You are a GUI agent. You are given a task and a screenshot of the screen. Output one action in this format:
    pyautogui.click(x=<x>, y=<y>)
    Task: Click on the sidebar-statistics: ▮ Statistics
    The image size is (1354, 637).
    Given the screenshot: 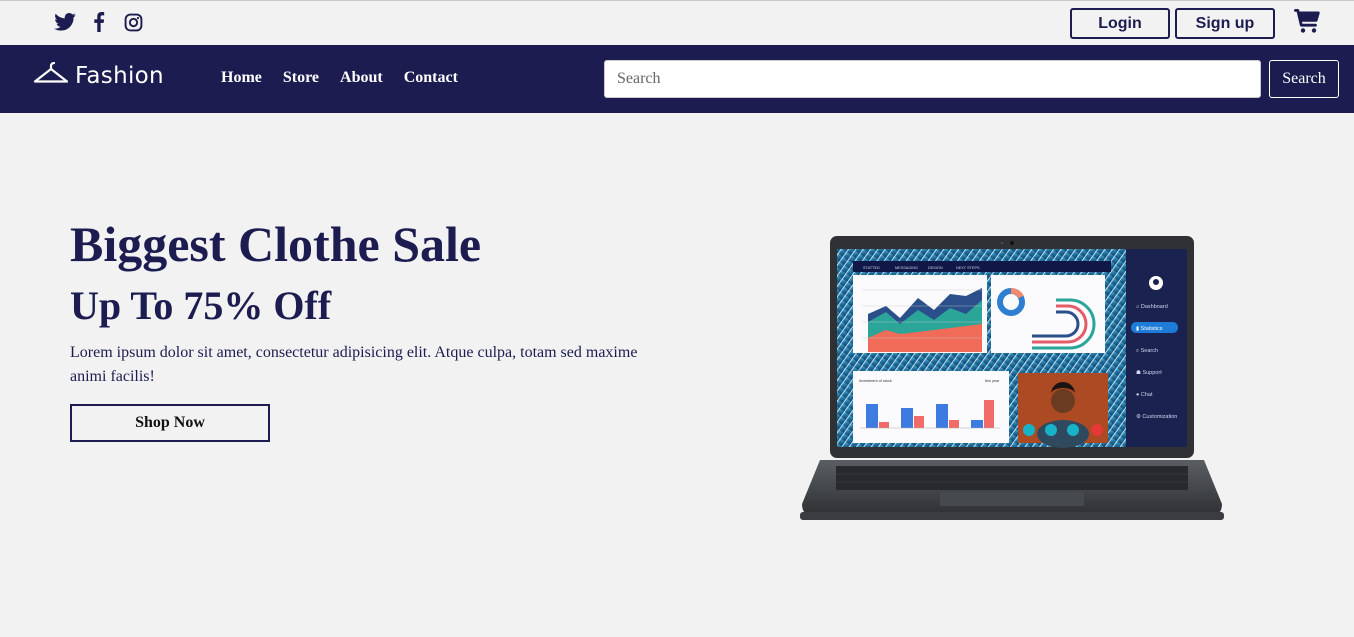 What is the action you would take?
    pyautogui.click(x=1149, y=329)
    